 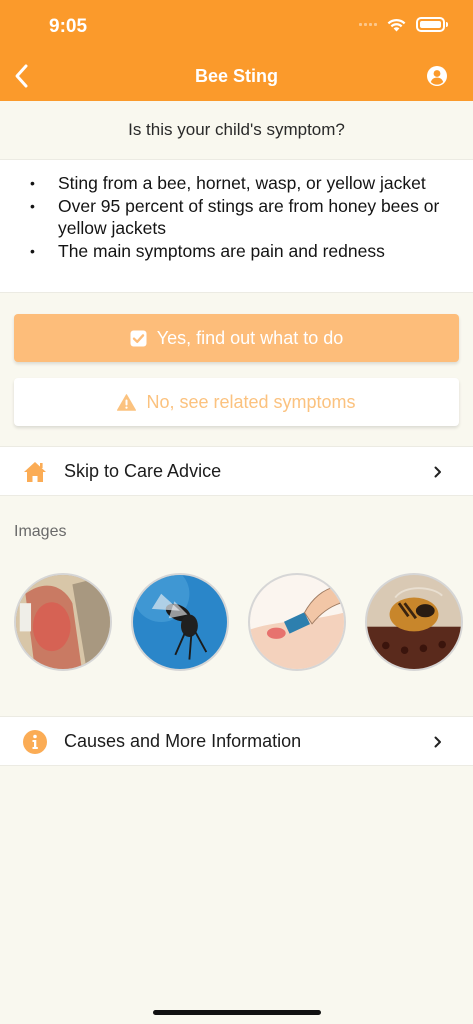 What do you see at coordinates (35, 742) in the screenshot?
I see `info-icon` at bounding box center [35, 742].